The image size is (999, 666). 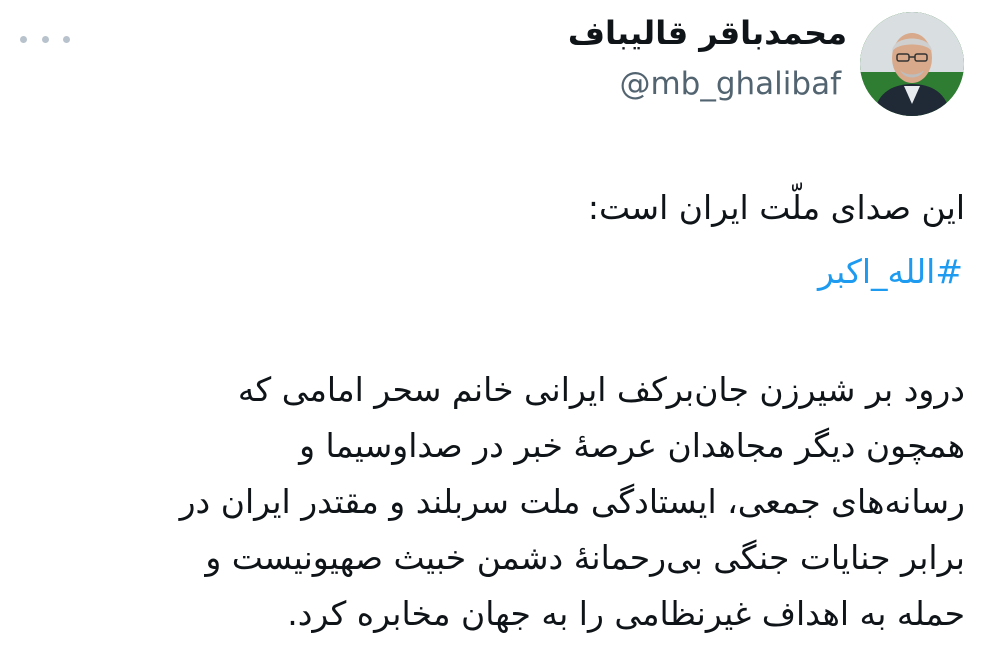 I want to click on tweet-text-line: این صدای ملّت ایران است:, so click(x=776, y=207).